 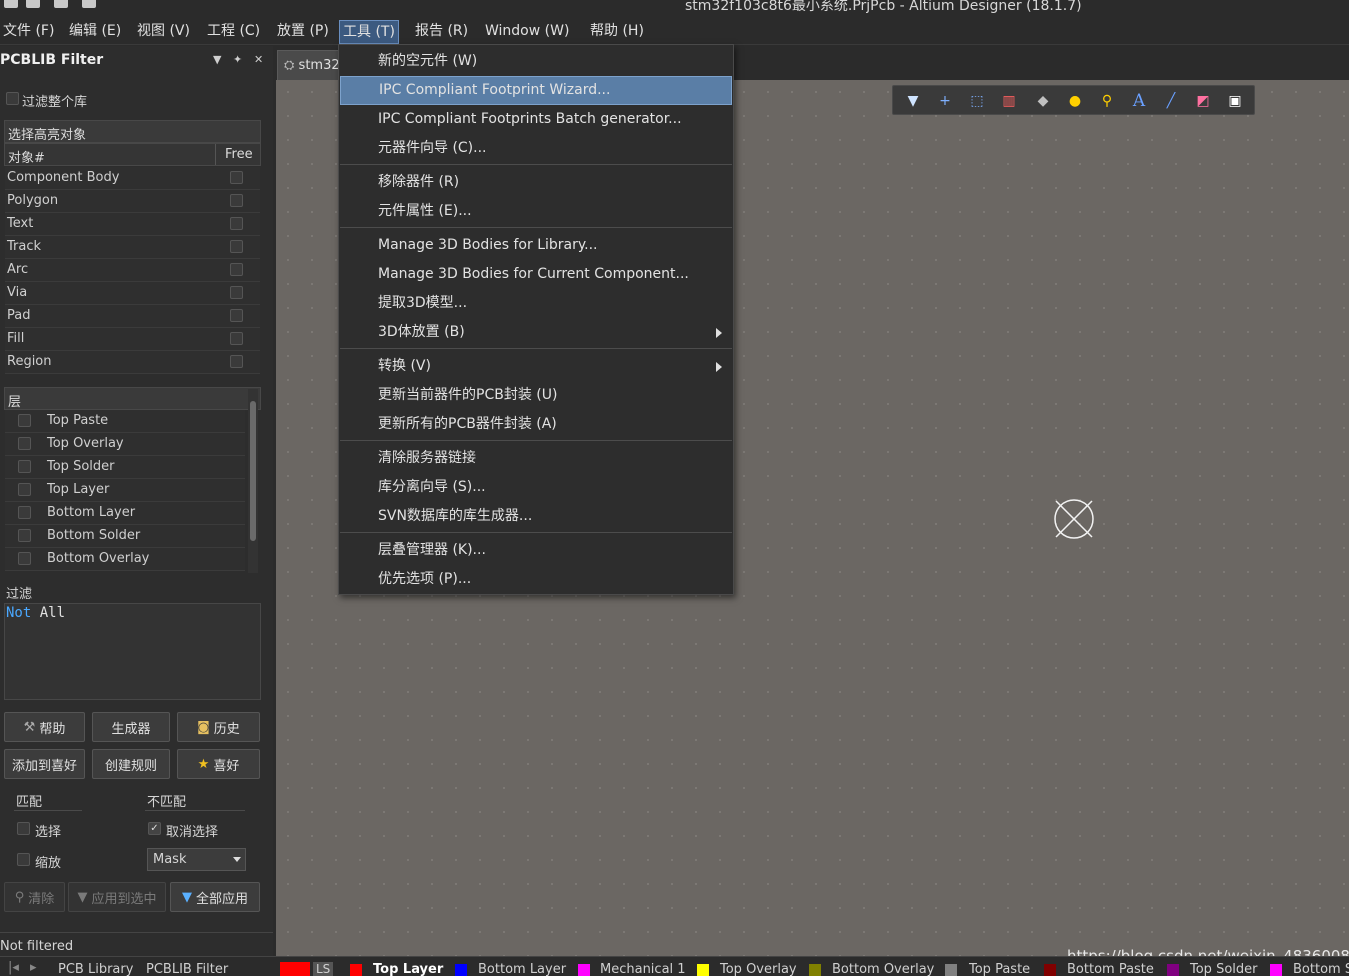 I want to click on menu-reports: 报告 (R), so click(x=441, y=32).